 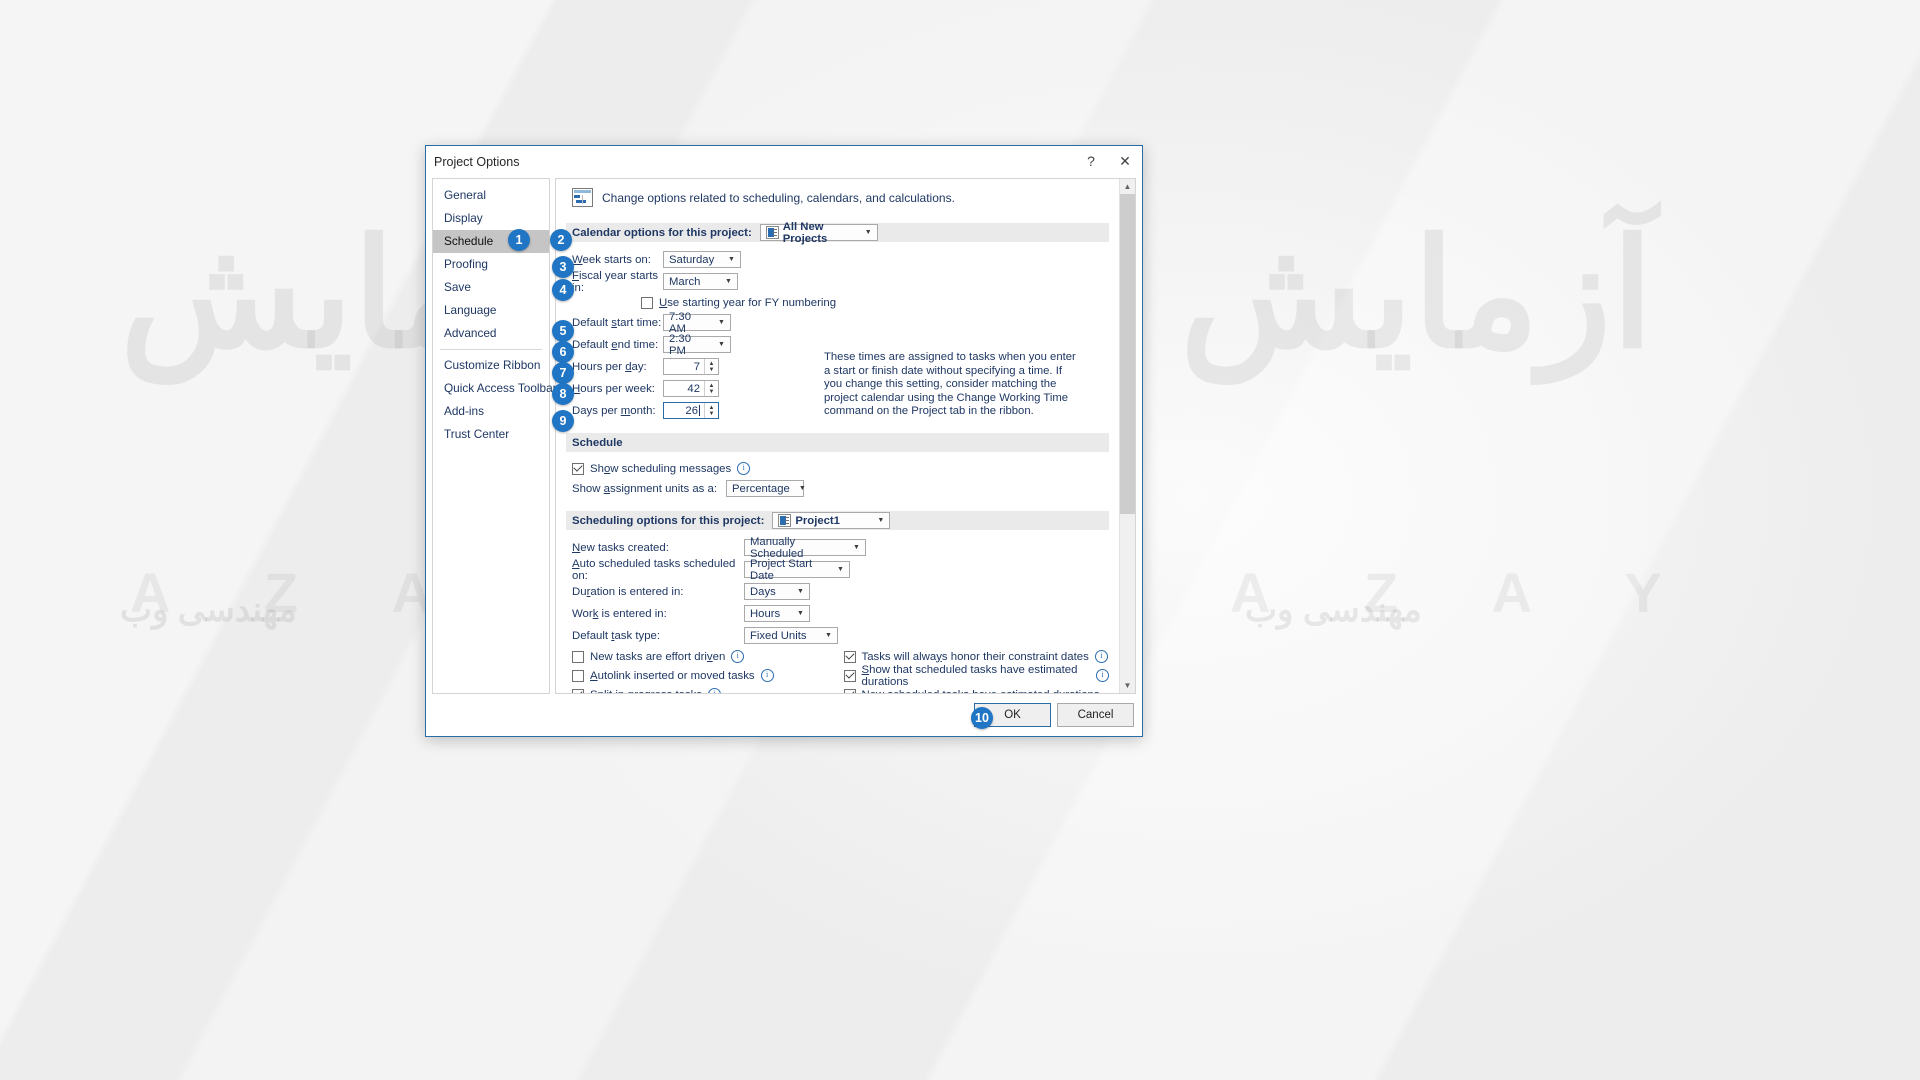 What do you see at coordinates (578, 468) in the screenshot?
I see `show-scheduling-messages-checkbox` at bounding box center [578, 468].